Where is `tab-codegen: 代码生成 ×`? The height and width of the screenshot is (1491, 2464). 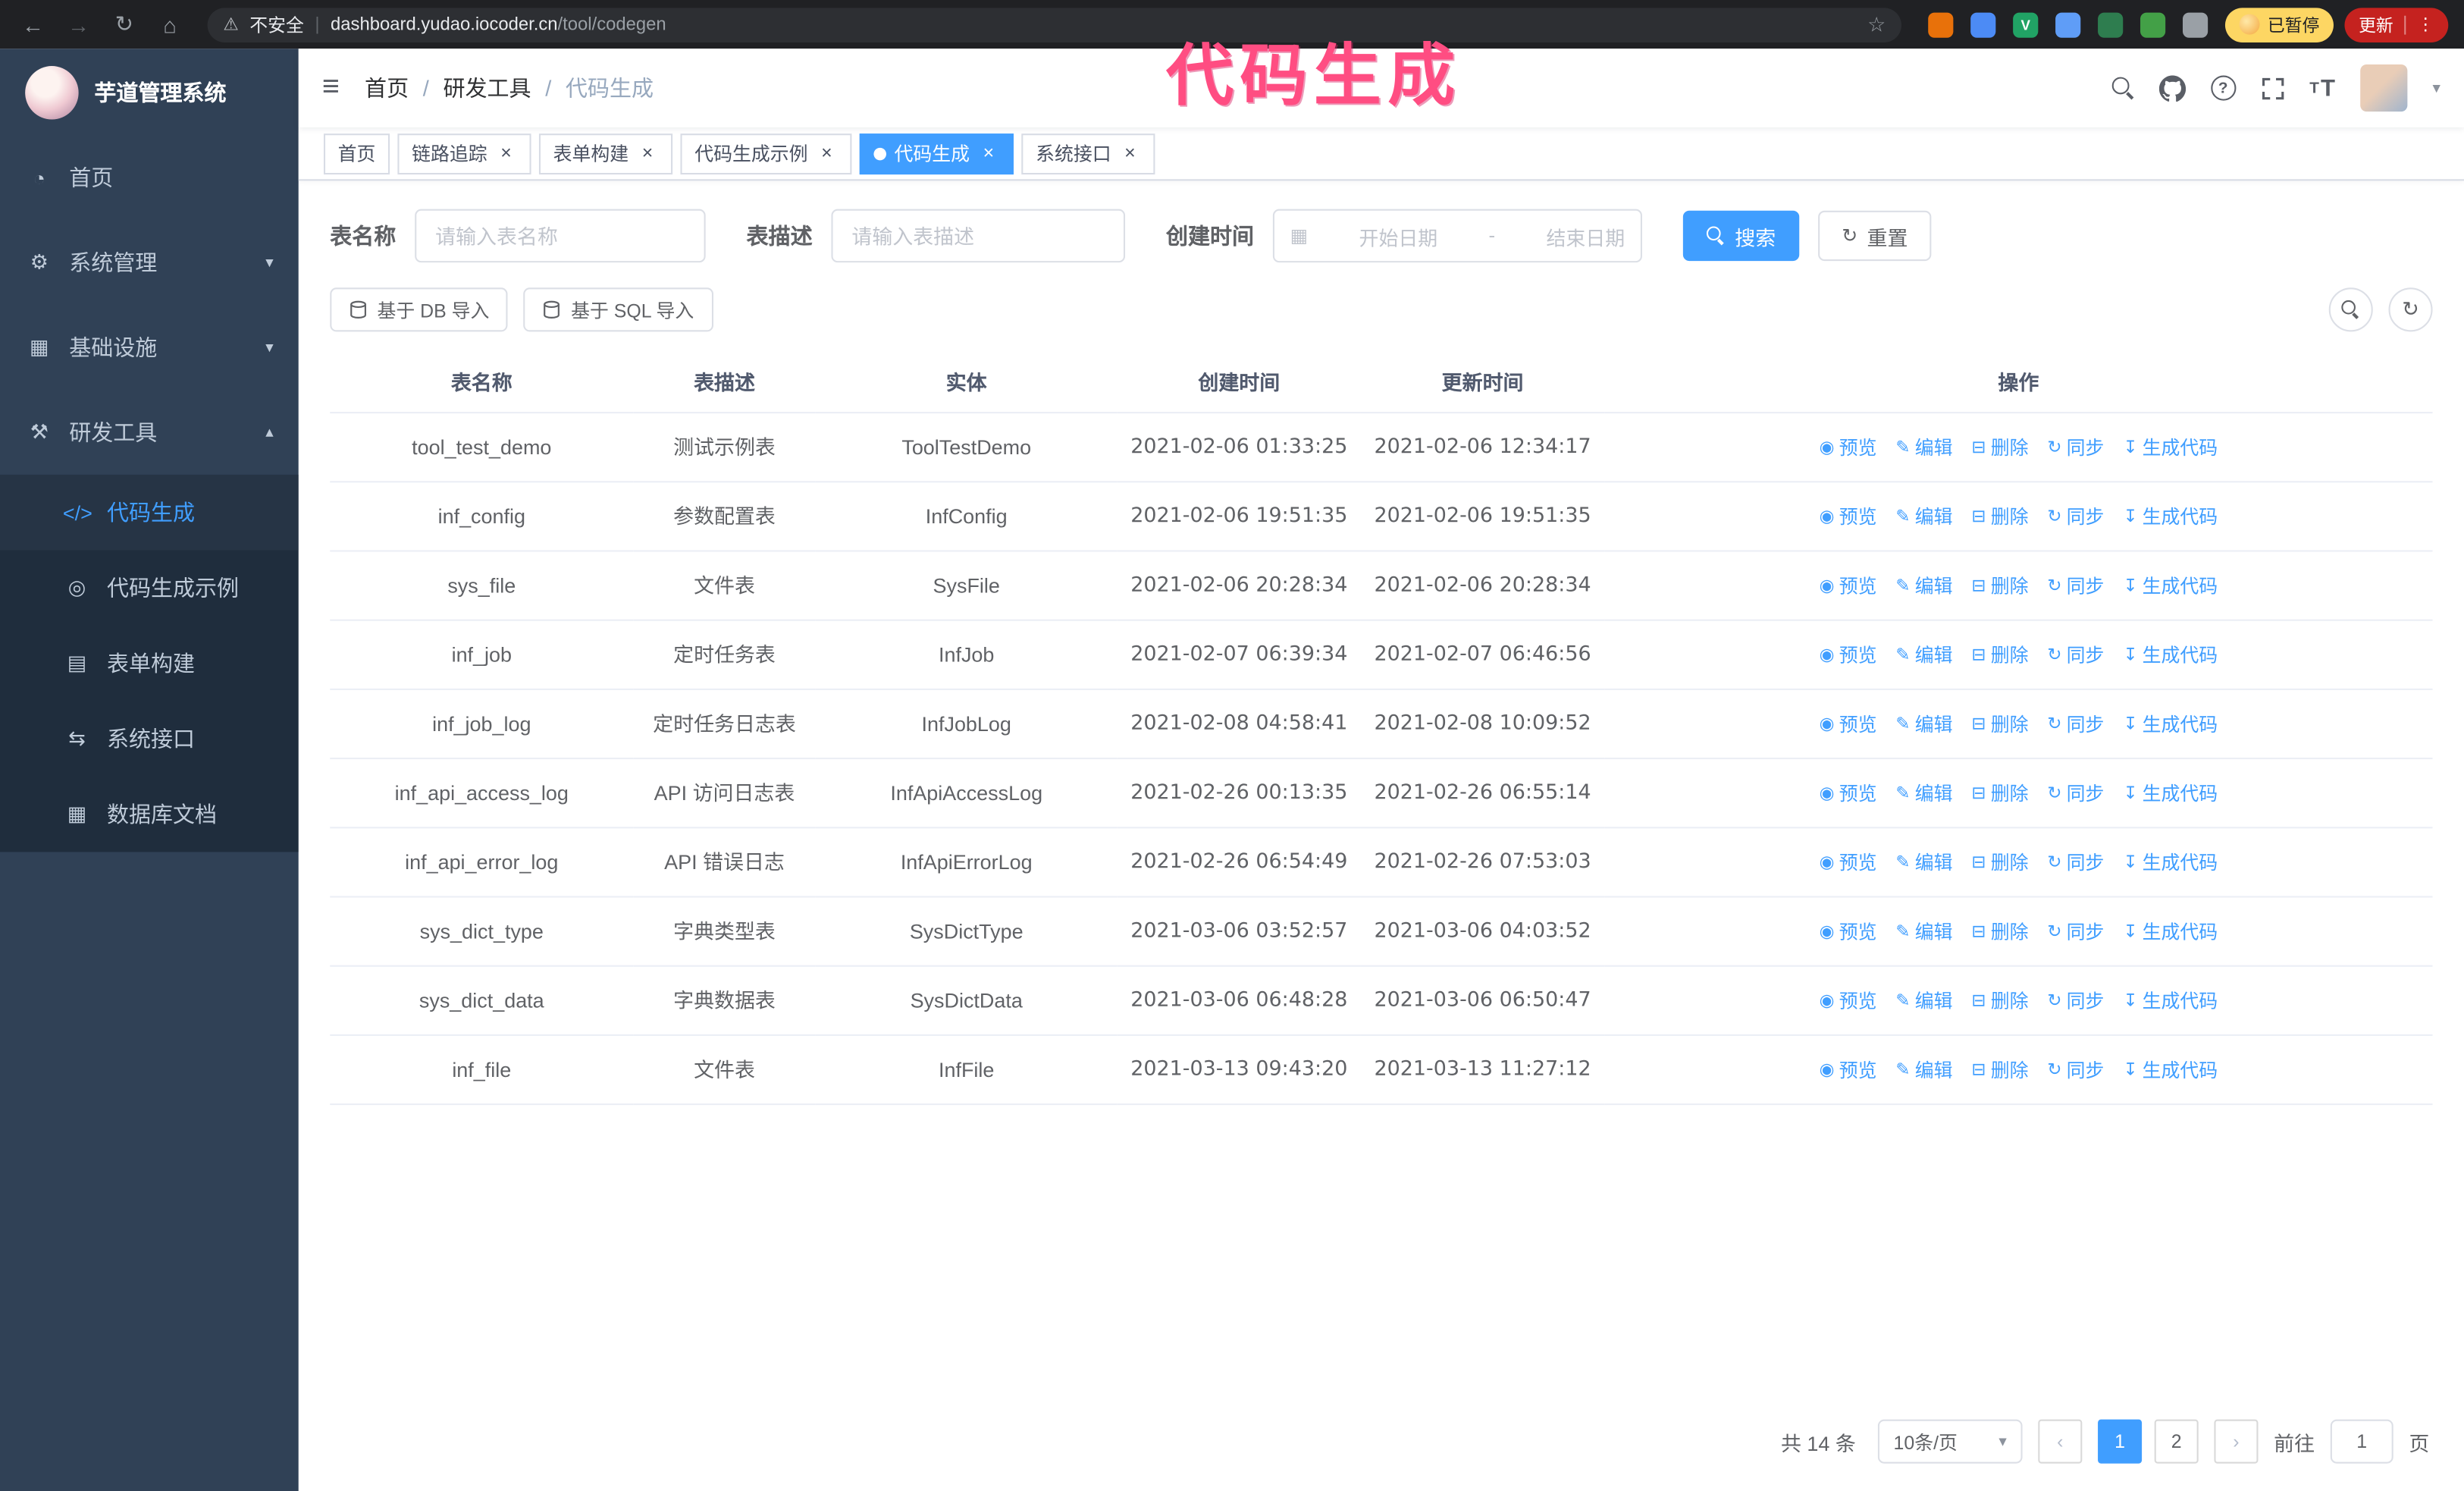 tab-codegen: 代码生成 × is located at coordinates (937, 153).